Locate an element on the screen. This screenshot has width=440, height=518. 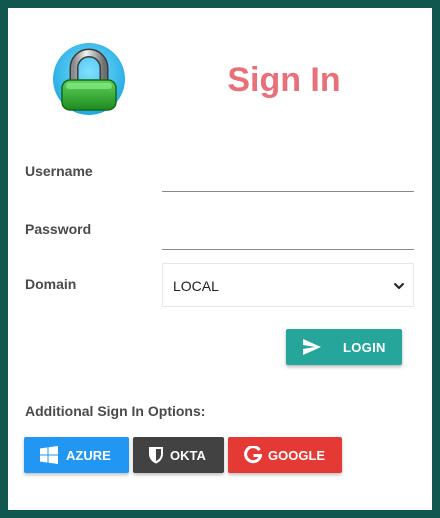
send-icon is located at coordinates (312, 347).